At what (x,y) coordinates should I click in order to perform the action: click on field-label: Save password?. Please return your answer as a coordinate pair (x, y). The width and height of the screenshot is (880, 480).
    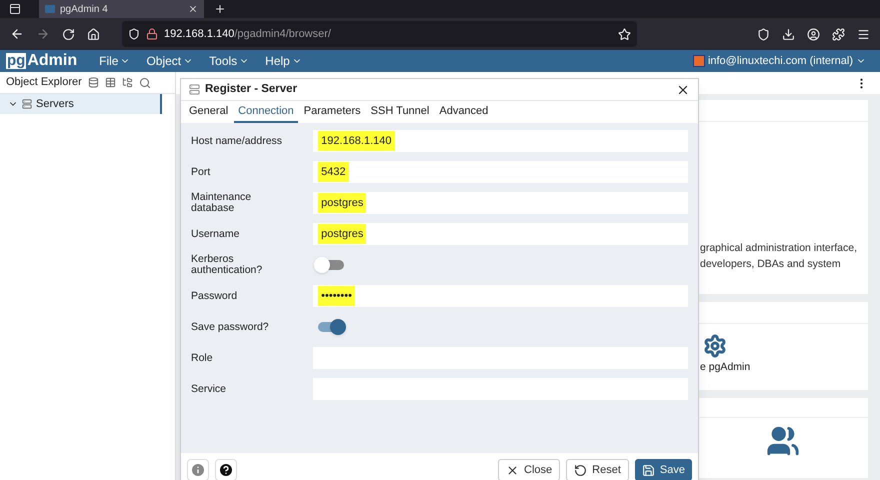
    Looking at the image, I should click on (230, 327).